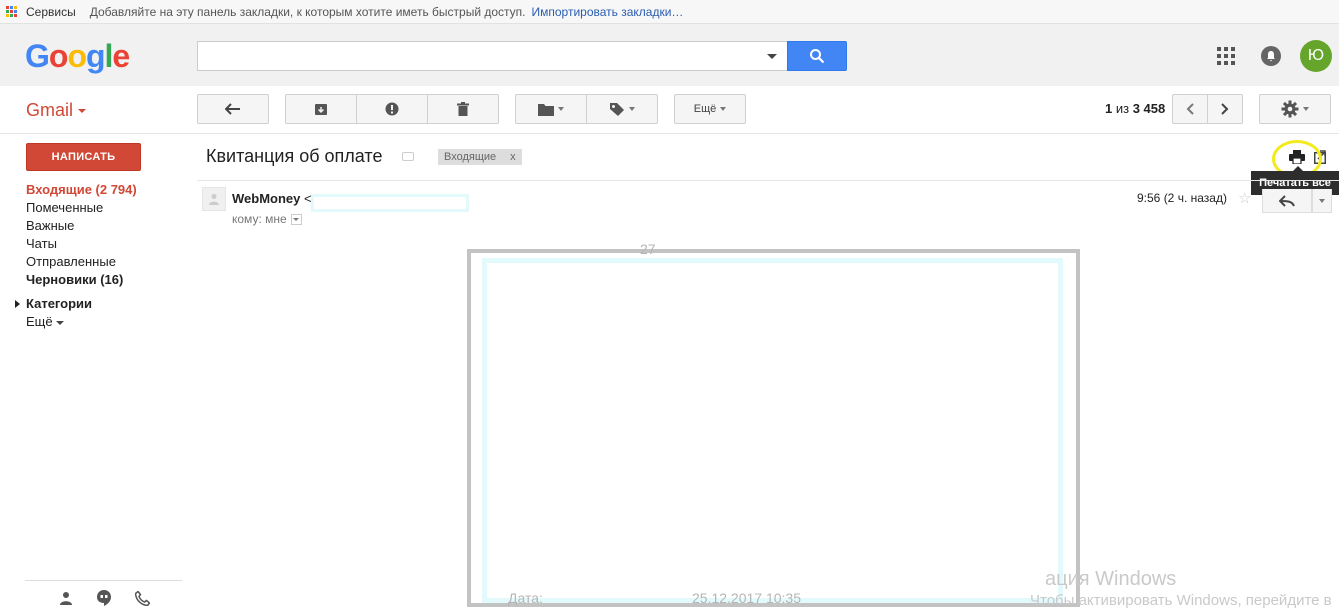 The height and width of the screenshot is (611, 1339). I want to click on newer-button, so click(1190, 109).